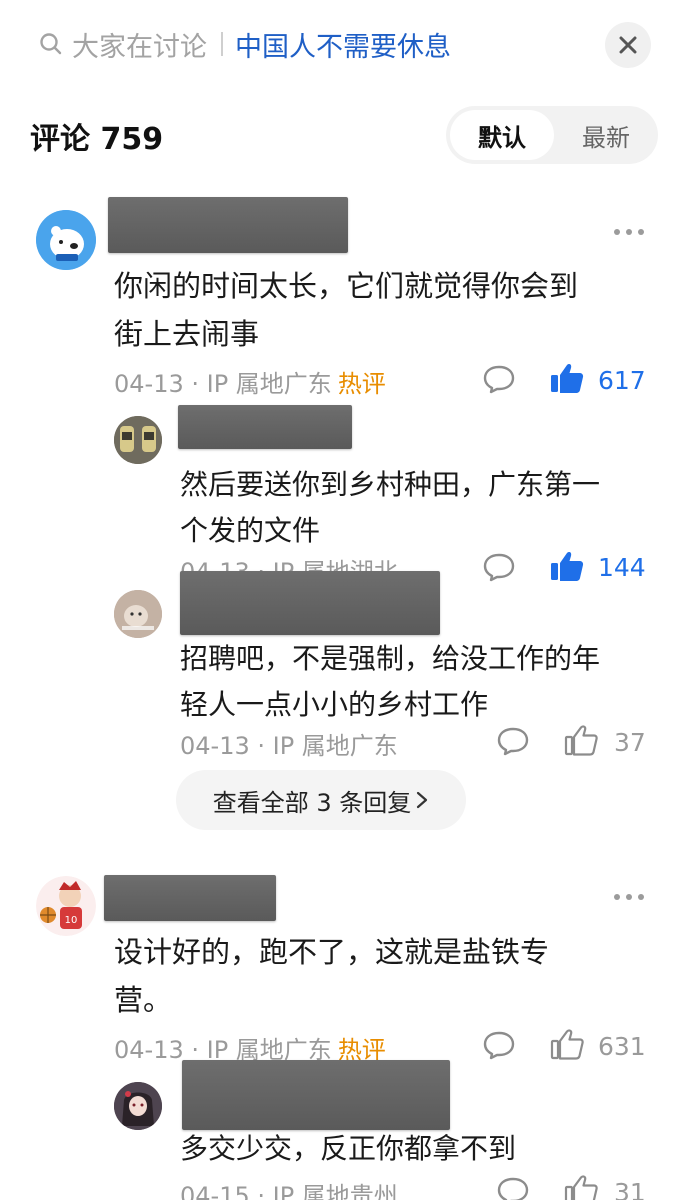 This screenshot has width=688, height=1200. I want to click on search-bar: 大家在讨论 中国人不需要休息, so click(244, 44).